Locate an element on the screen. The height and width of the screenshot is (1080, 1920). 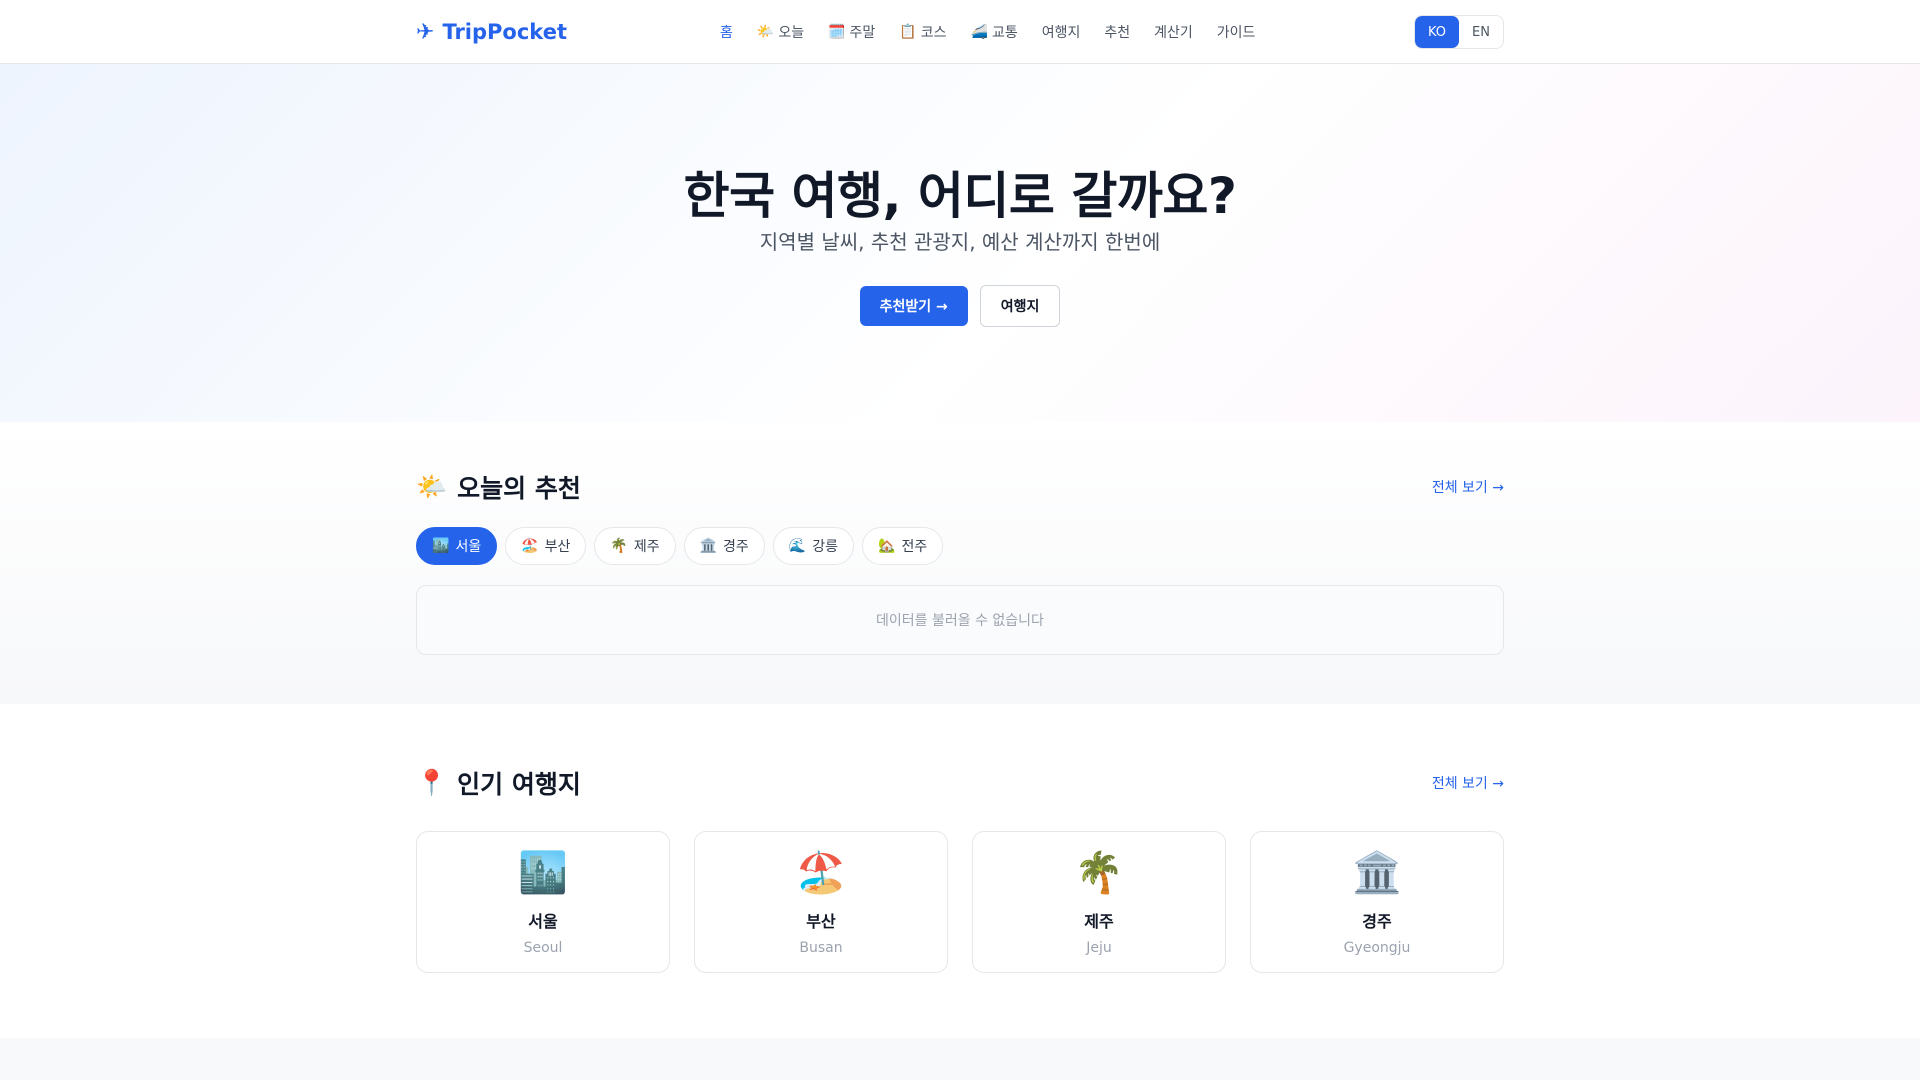
region-chips: 🏙️ 서울 🏖️ 부산 🌴 제주 🏛️ 경주 🌊 강릉 🏡 전주 is located at coordinates (680, 546).